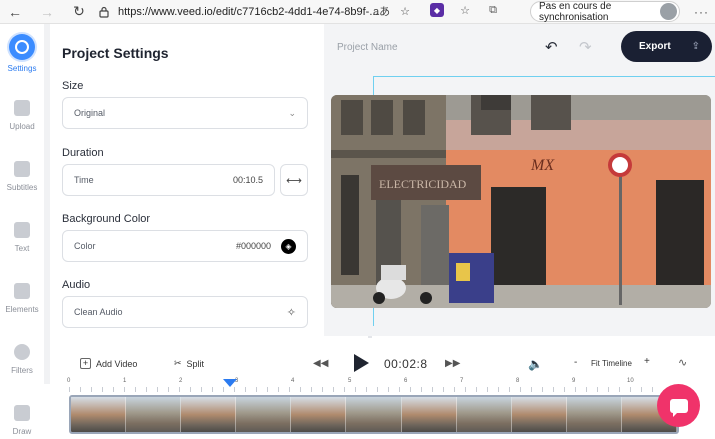 The image size is (715, 439). I want to click on split-label: Split, so click(195, 363).